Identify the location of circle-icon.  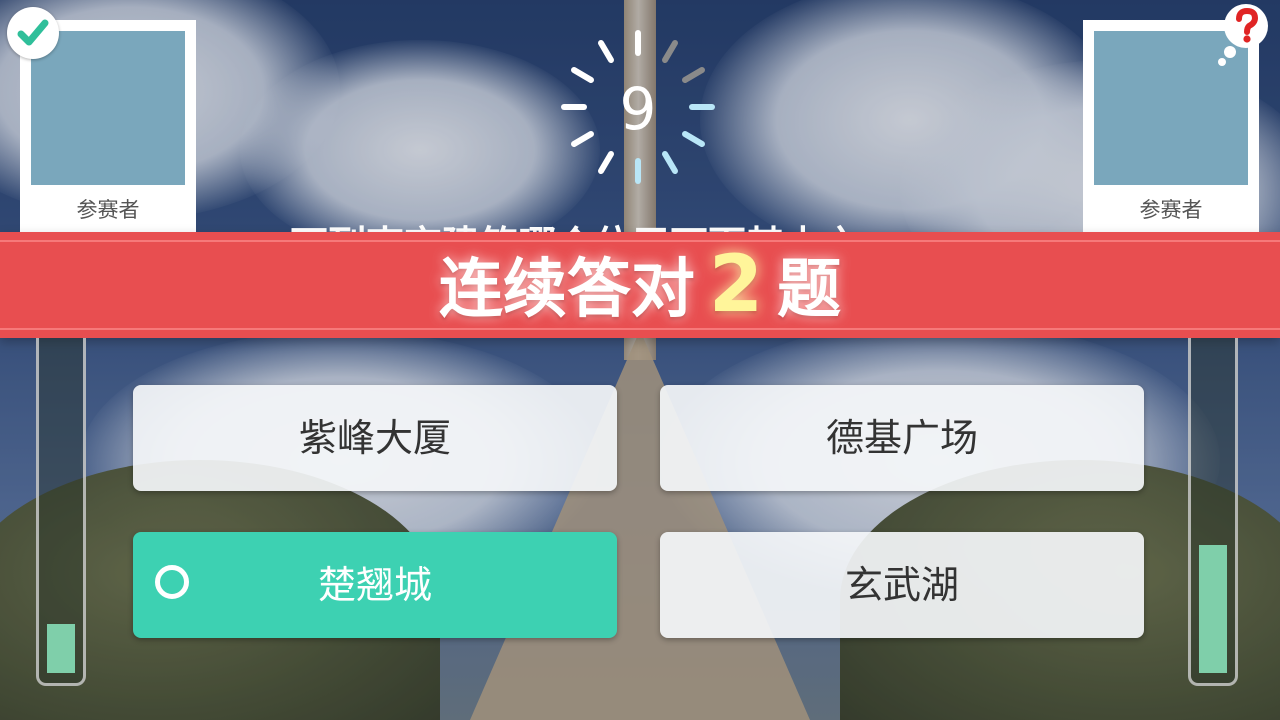
(172, 582).